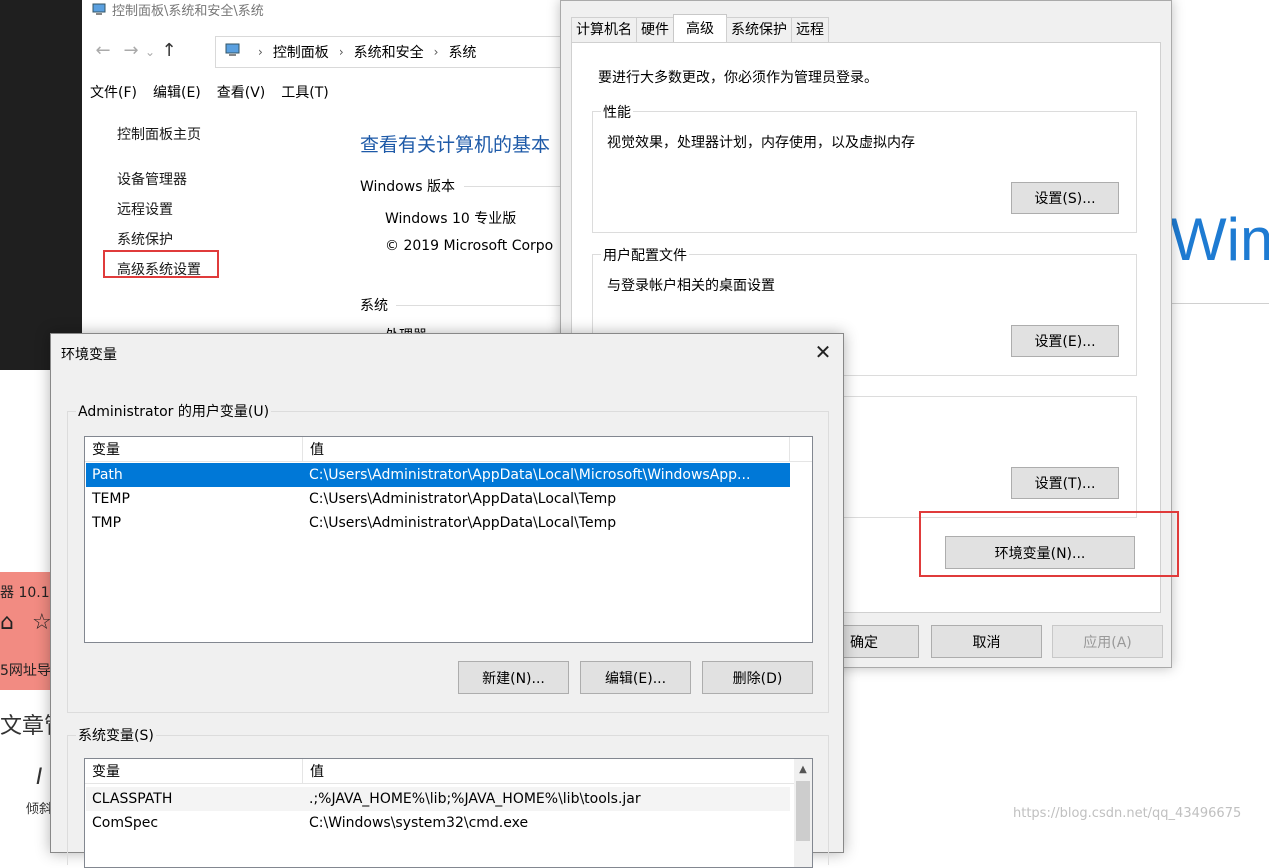 This screenshot has height=868, width=1269. Describe the element at coordinates (111, 499) in the screenshot. I see `variable-name: TEMP` at that location.